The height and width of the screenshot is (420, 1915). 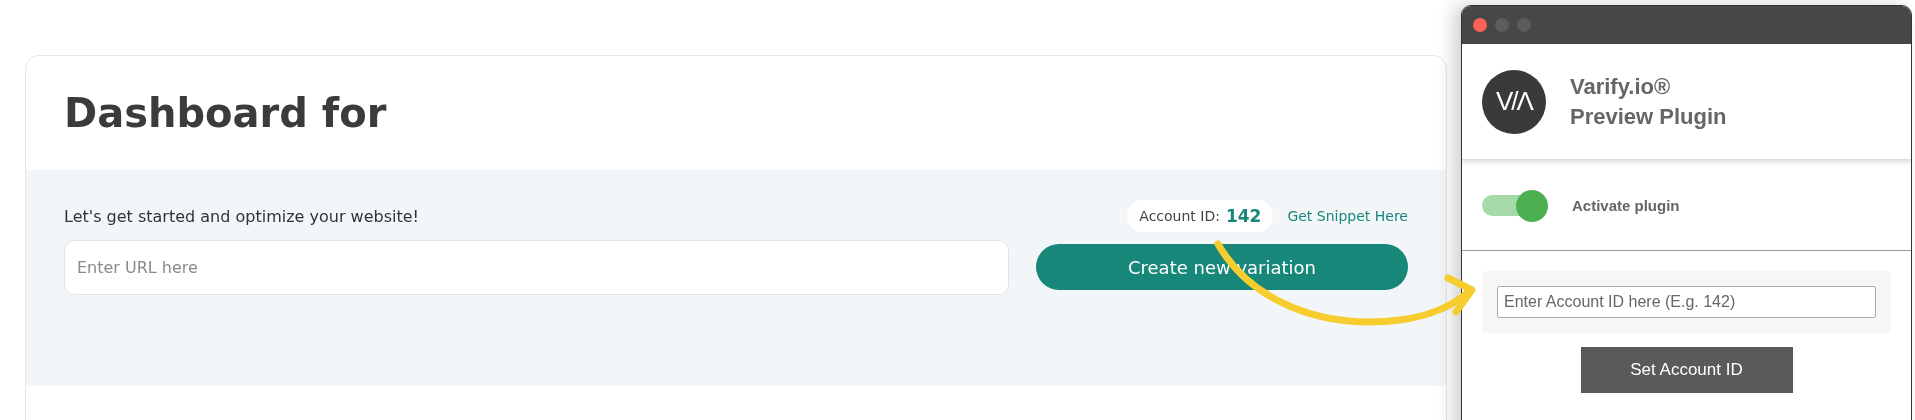 What do you see at coordinates (536, 267) in the screenshot?
I see `url-field: Enter URL here` at bounding box center [536, 267].